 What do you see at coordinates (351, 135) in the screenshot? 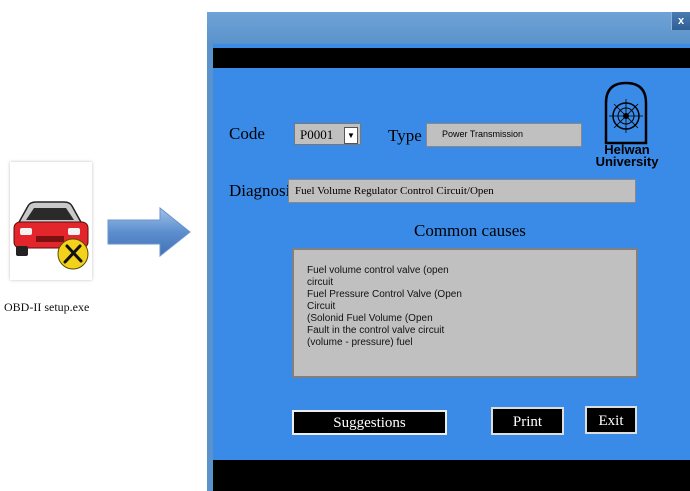
I see `chevron-down-icon: ▼` at bounding box center [351, 135].